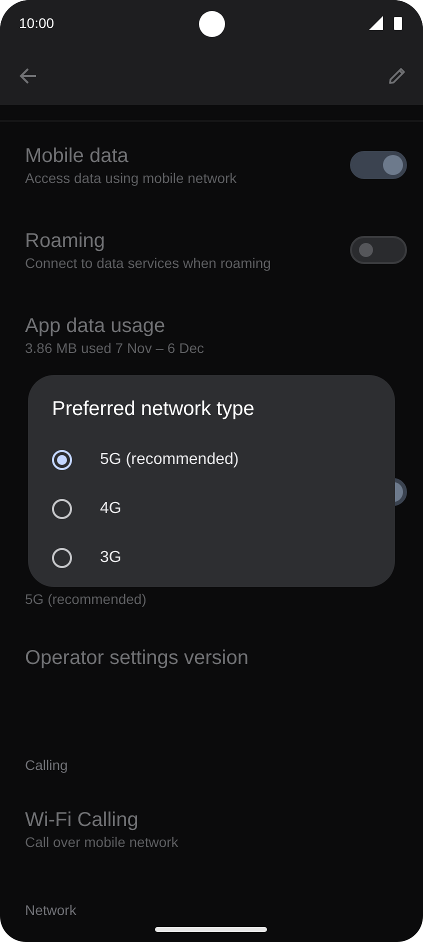 The height and width of the screenshot is (942, 423). Describe the element at coordinates (111, 509) in the screenshot. I see `option-label: 4G` at that location.